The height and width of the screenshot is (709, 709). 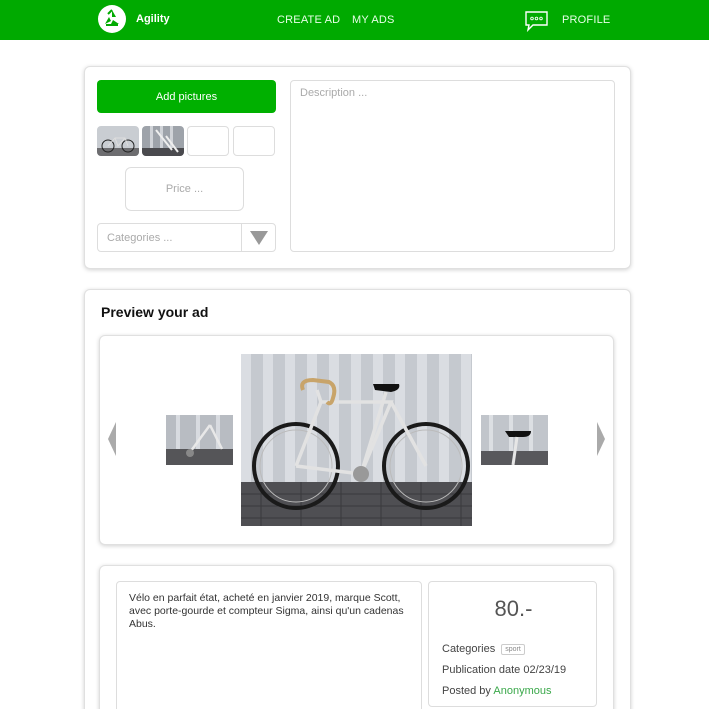 I want to click on carousel-next-icon, so click(x=601, y=439).